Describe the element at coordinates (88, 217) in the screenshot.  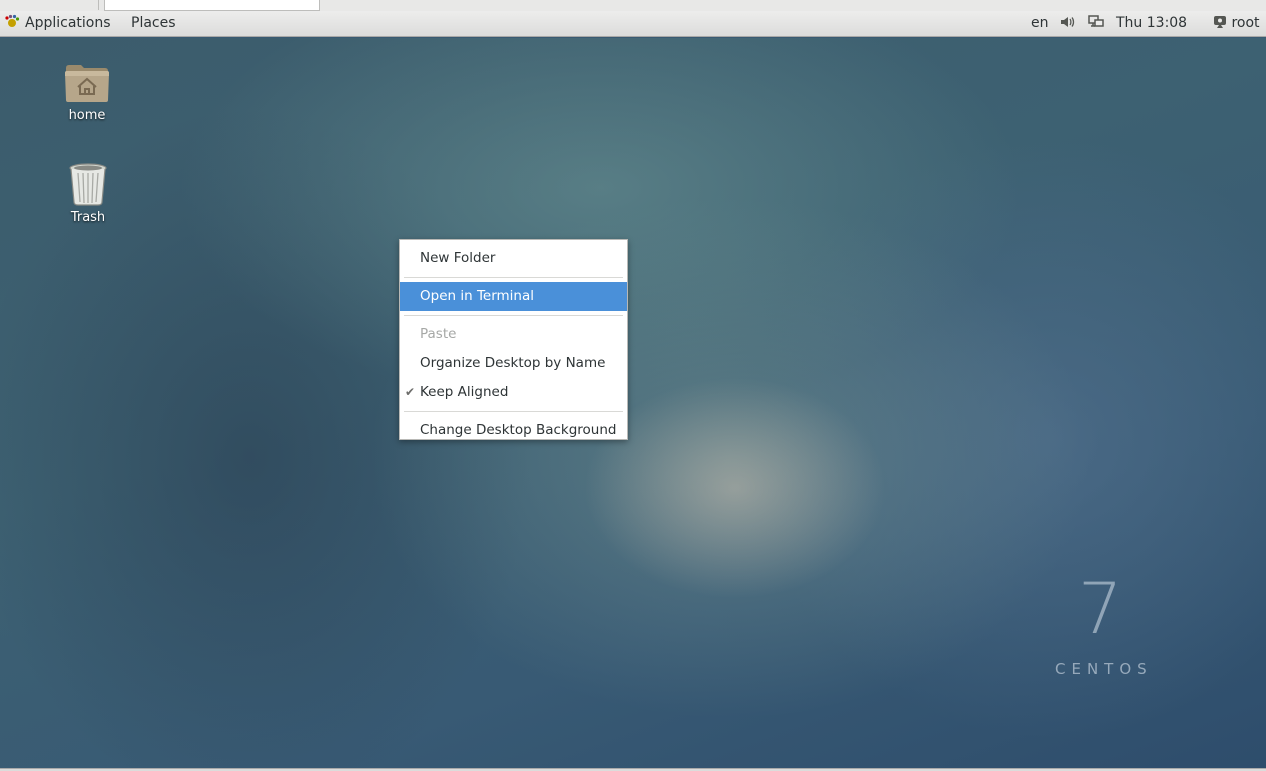
I see `trash-label: Trash` at that location.